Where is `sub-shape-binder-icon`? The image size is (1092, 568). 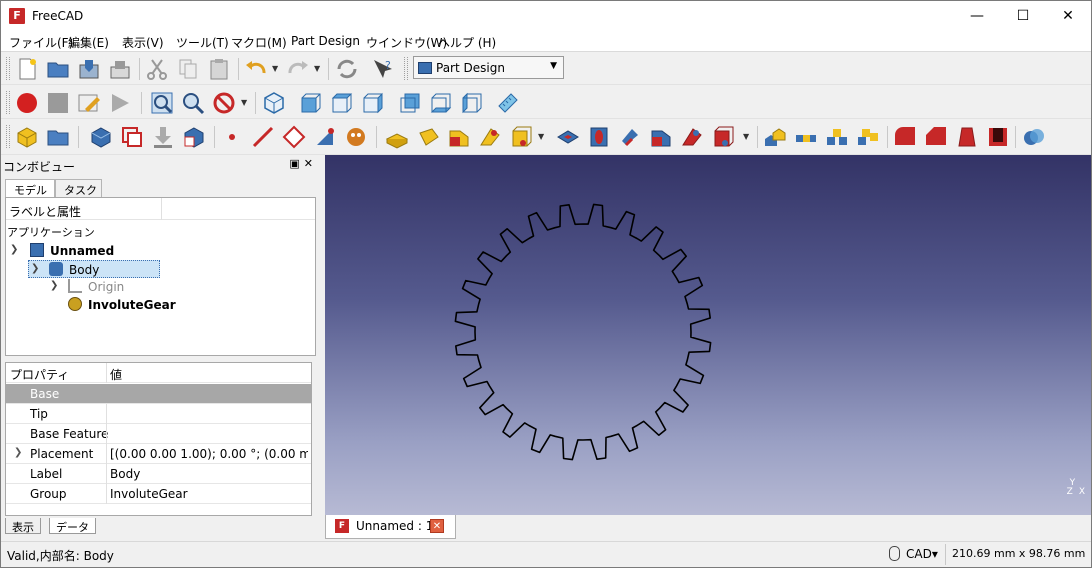 sub-shape-binder-icon is located at coordinates (194, 137).